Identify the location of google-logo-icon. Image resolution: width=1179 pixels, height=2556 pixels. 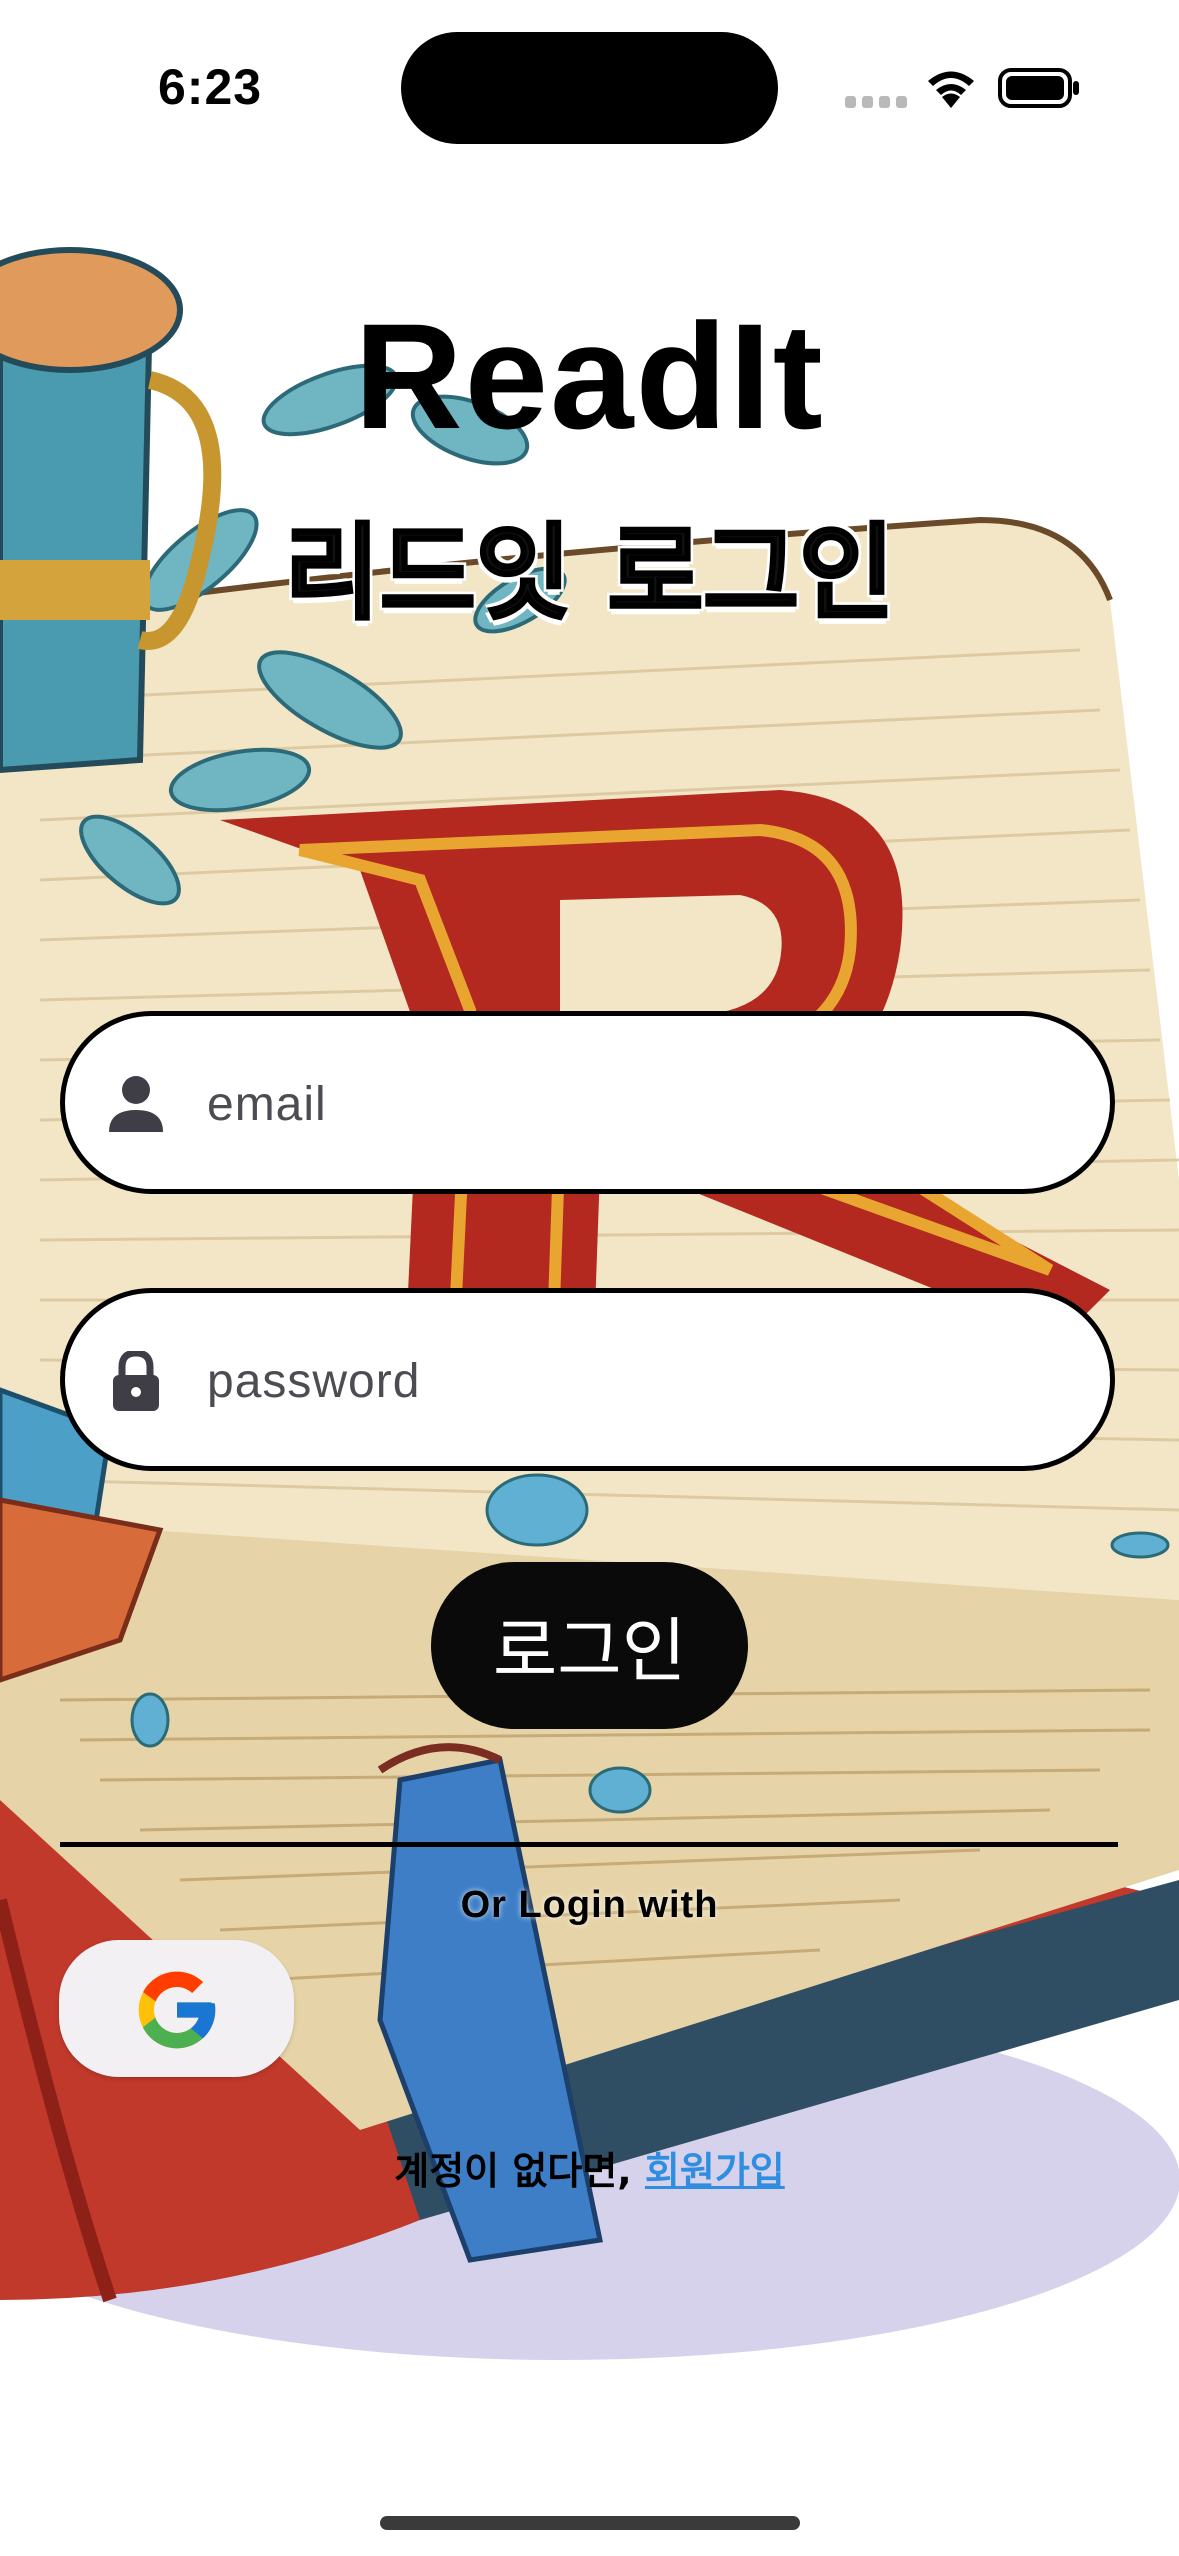
(177, 2010).